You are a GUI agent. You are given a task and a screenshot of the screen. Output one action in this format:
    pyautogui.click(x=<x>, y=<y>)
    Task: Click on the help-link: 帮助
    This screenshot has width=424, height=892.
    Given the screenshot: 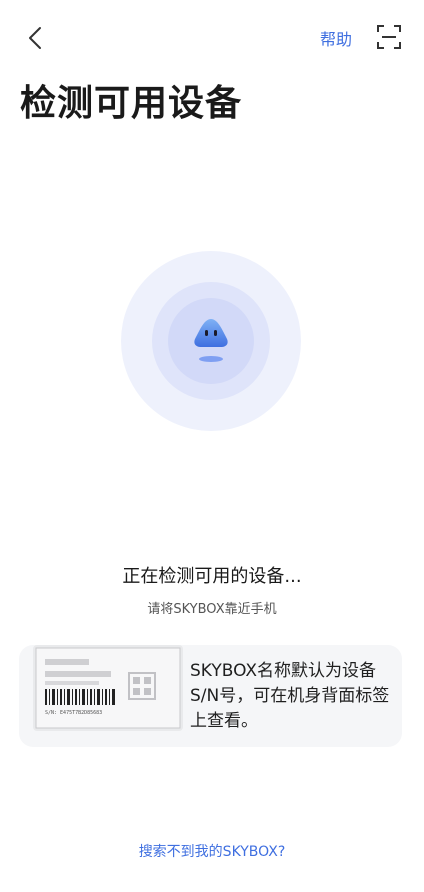 What is the action you would take?
    pyautogui.click(x=336, y=38)
    